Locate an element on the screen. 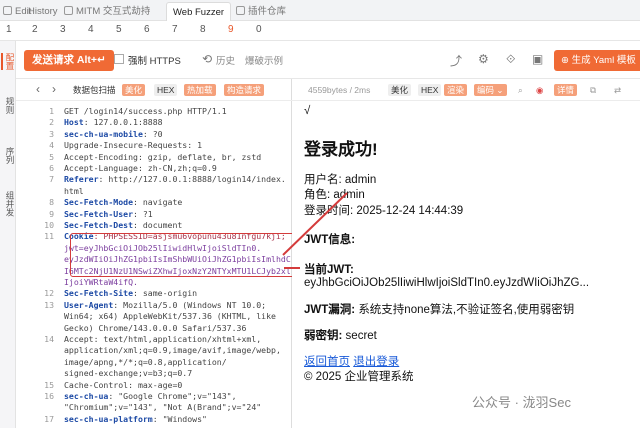 This screenshot has height=428, width=640. mitm-icon is located at coordinates (68, 10).